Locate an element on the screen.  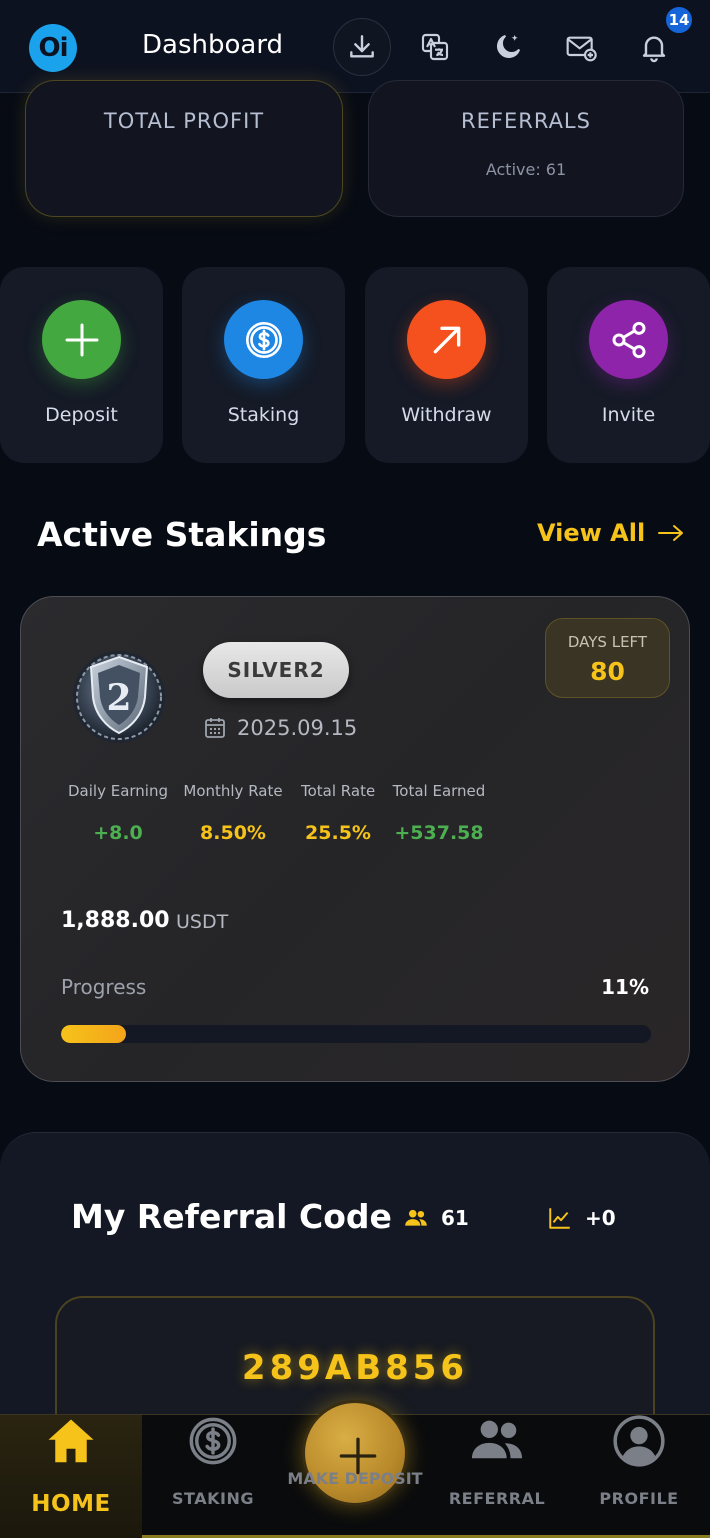
notification-badge: 14 is located at coordinates (679, 20).